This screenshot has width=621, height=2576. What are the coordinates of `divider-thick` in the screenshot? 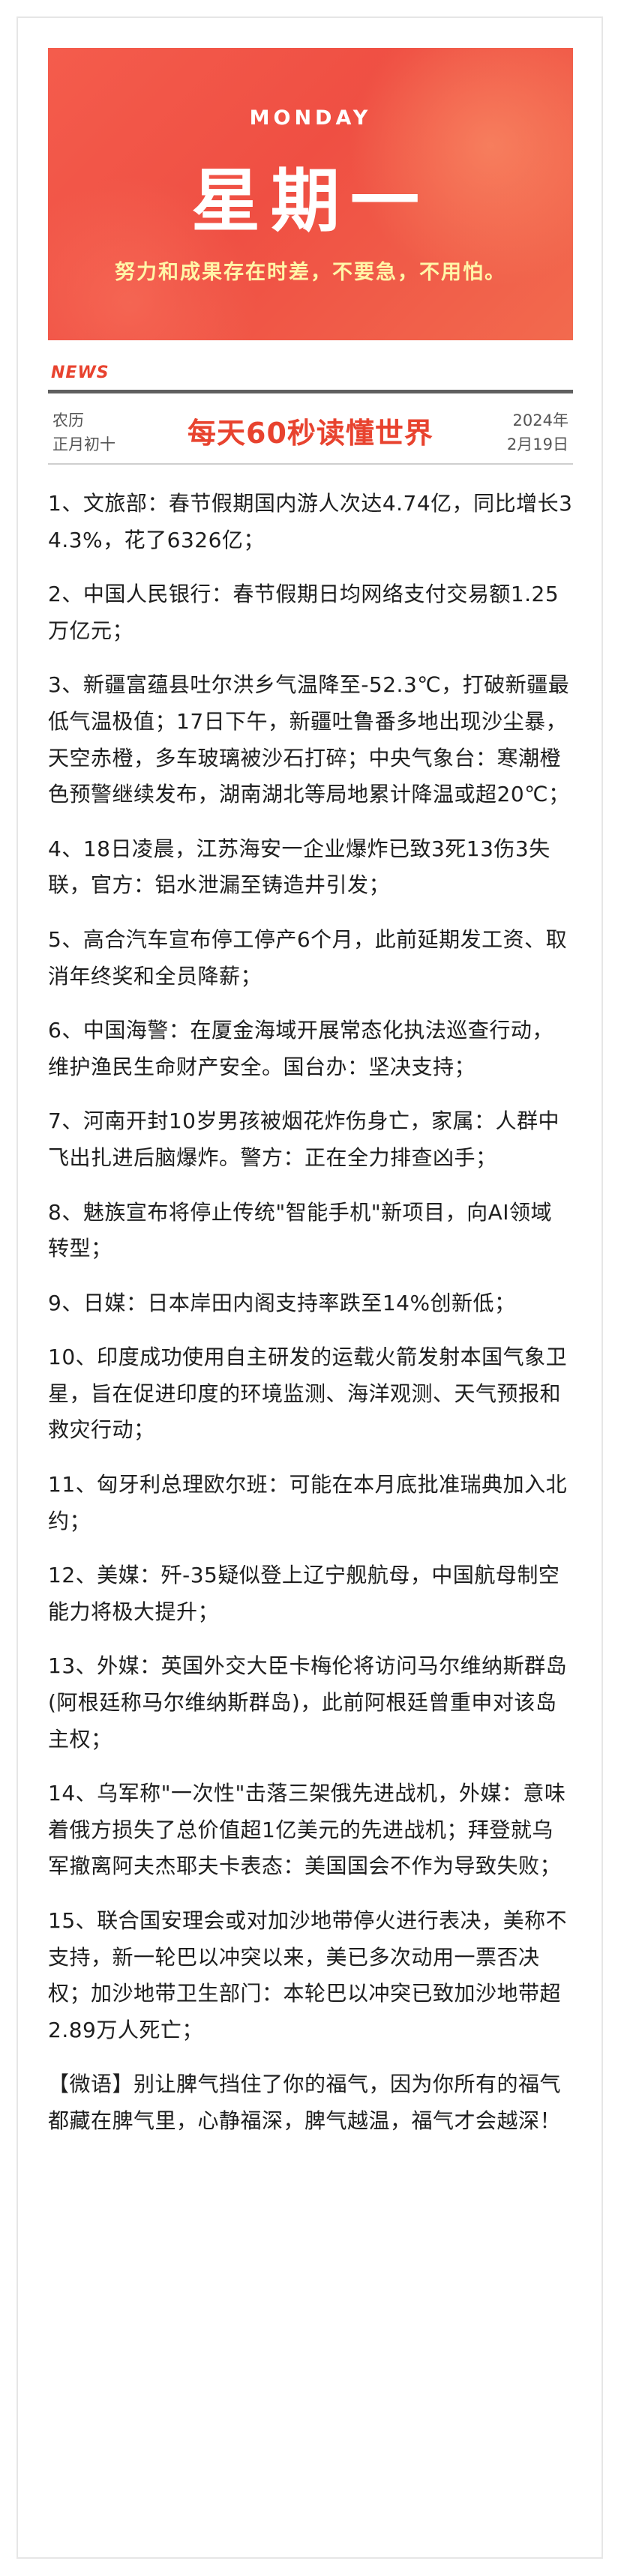 It's located at (310, 391).